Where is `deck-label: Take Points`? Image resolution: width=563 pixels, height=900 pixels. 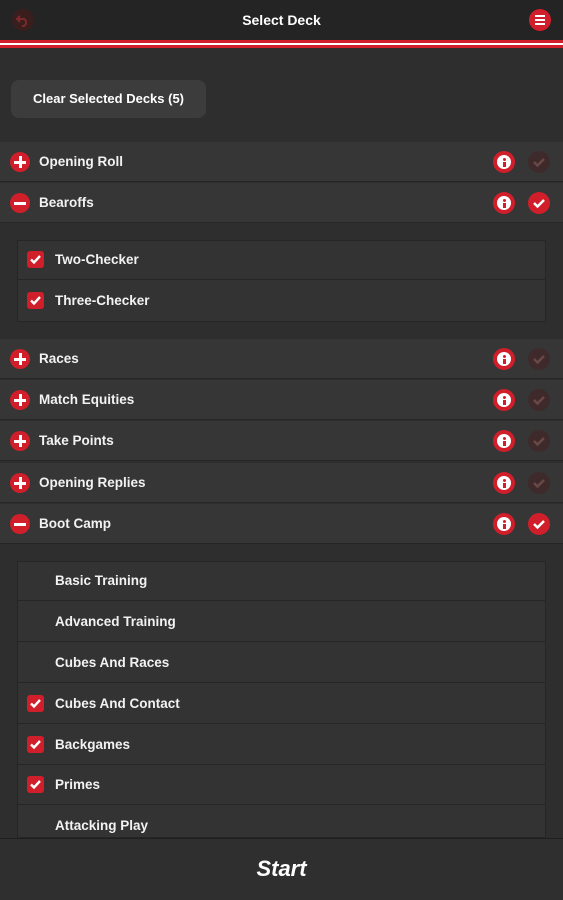
deck-label: Take Points is located at coordinates (76, 440).